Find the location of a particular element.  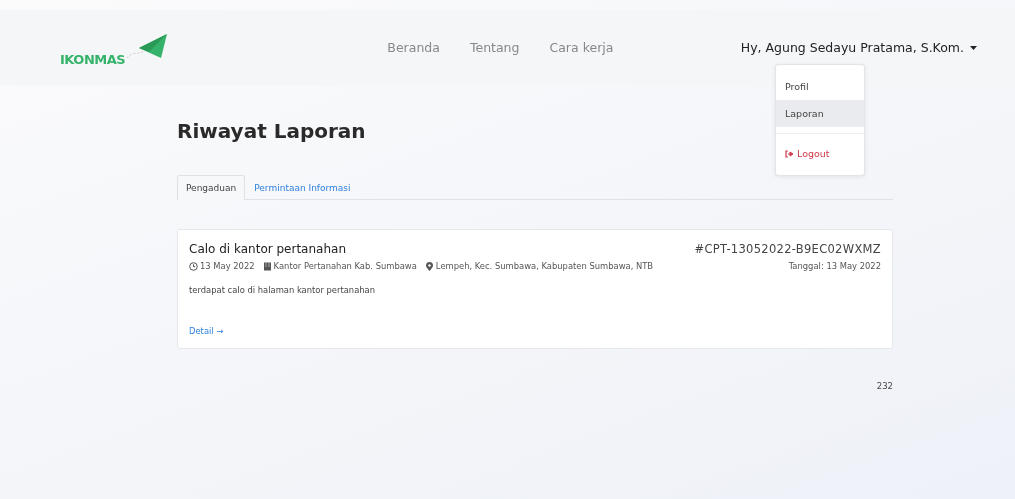

clock-icon is located at coordinates (193, 266).